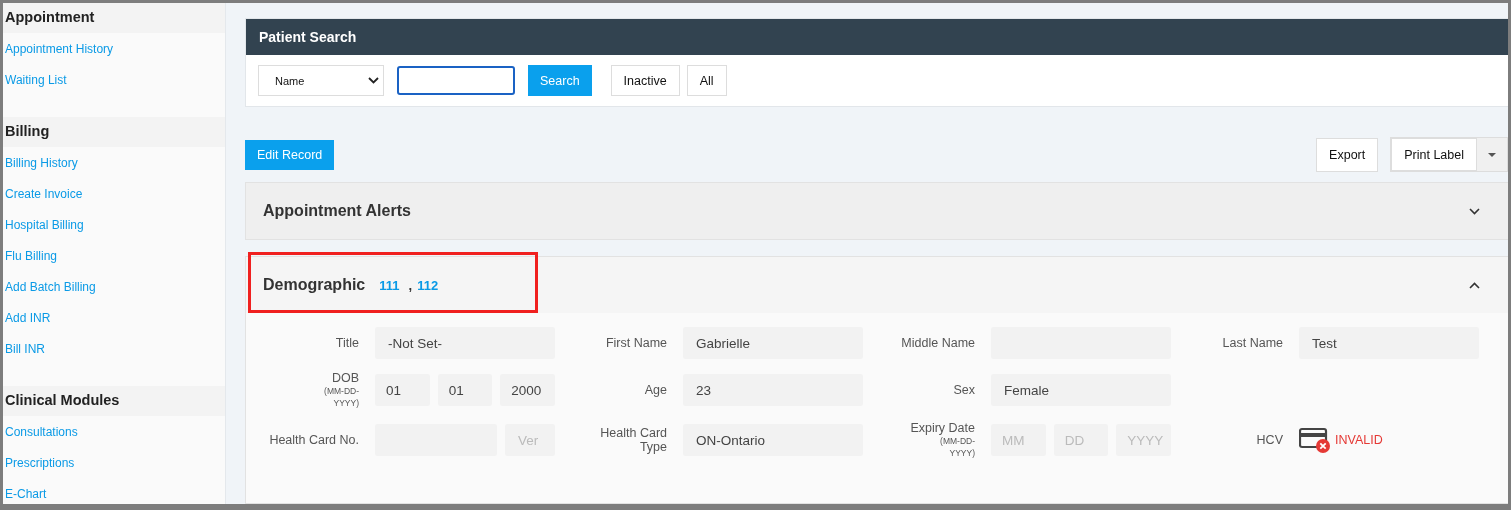 This screenshot has height=510, width=1511. Describe the element at coordinates (114, 494) in the screenshot. I see `sidebar-link: E-Chart` at that location.